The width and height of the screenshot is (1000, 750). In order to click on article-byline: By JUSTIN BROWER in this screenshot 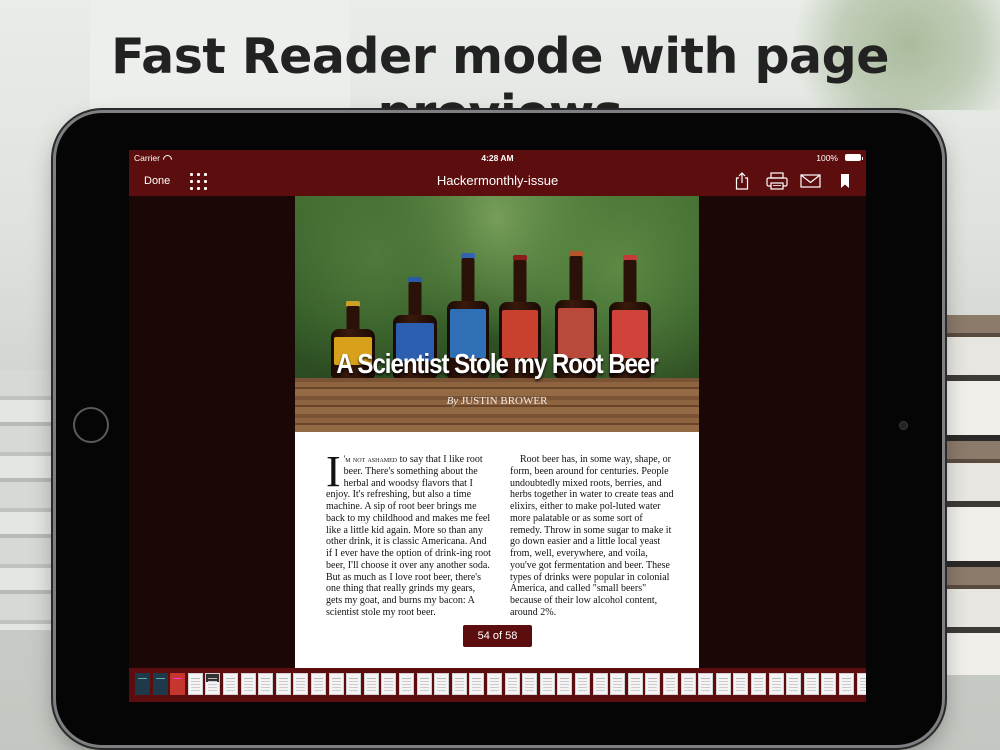, I will do `click(497, 401)`.